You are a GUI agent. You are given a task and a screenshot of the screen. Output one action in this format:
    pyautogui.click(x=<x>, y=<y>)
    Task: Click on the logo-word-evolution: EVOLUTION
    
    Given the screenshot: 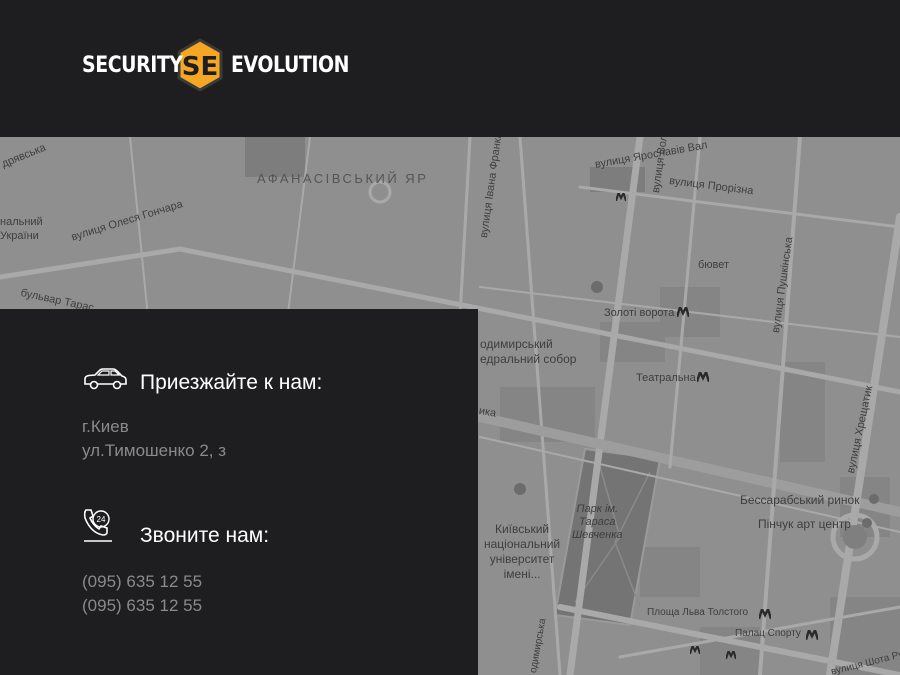 What is the action you would take?
    pyautogui.click(x=290, y=65)
    